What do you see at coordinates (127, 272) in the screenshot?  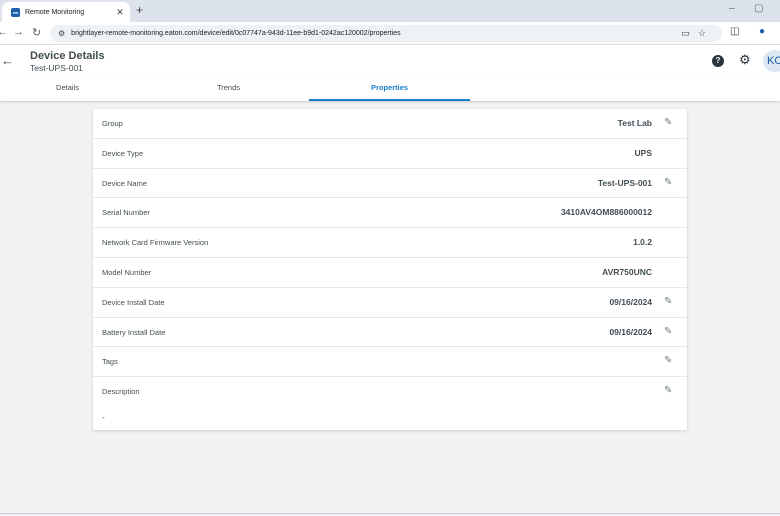 I see `property-label: Model Number` at bounding box center [127, 272].